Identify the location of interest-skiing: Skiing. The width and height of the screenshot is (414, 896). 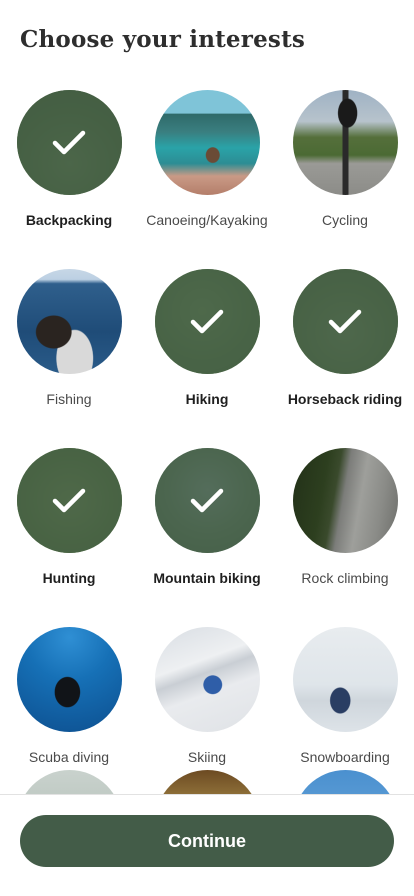
(207, 696).